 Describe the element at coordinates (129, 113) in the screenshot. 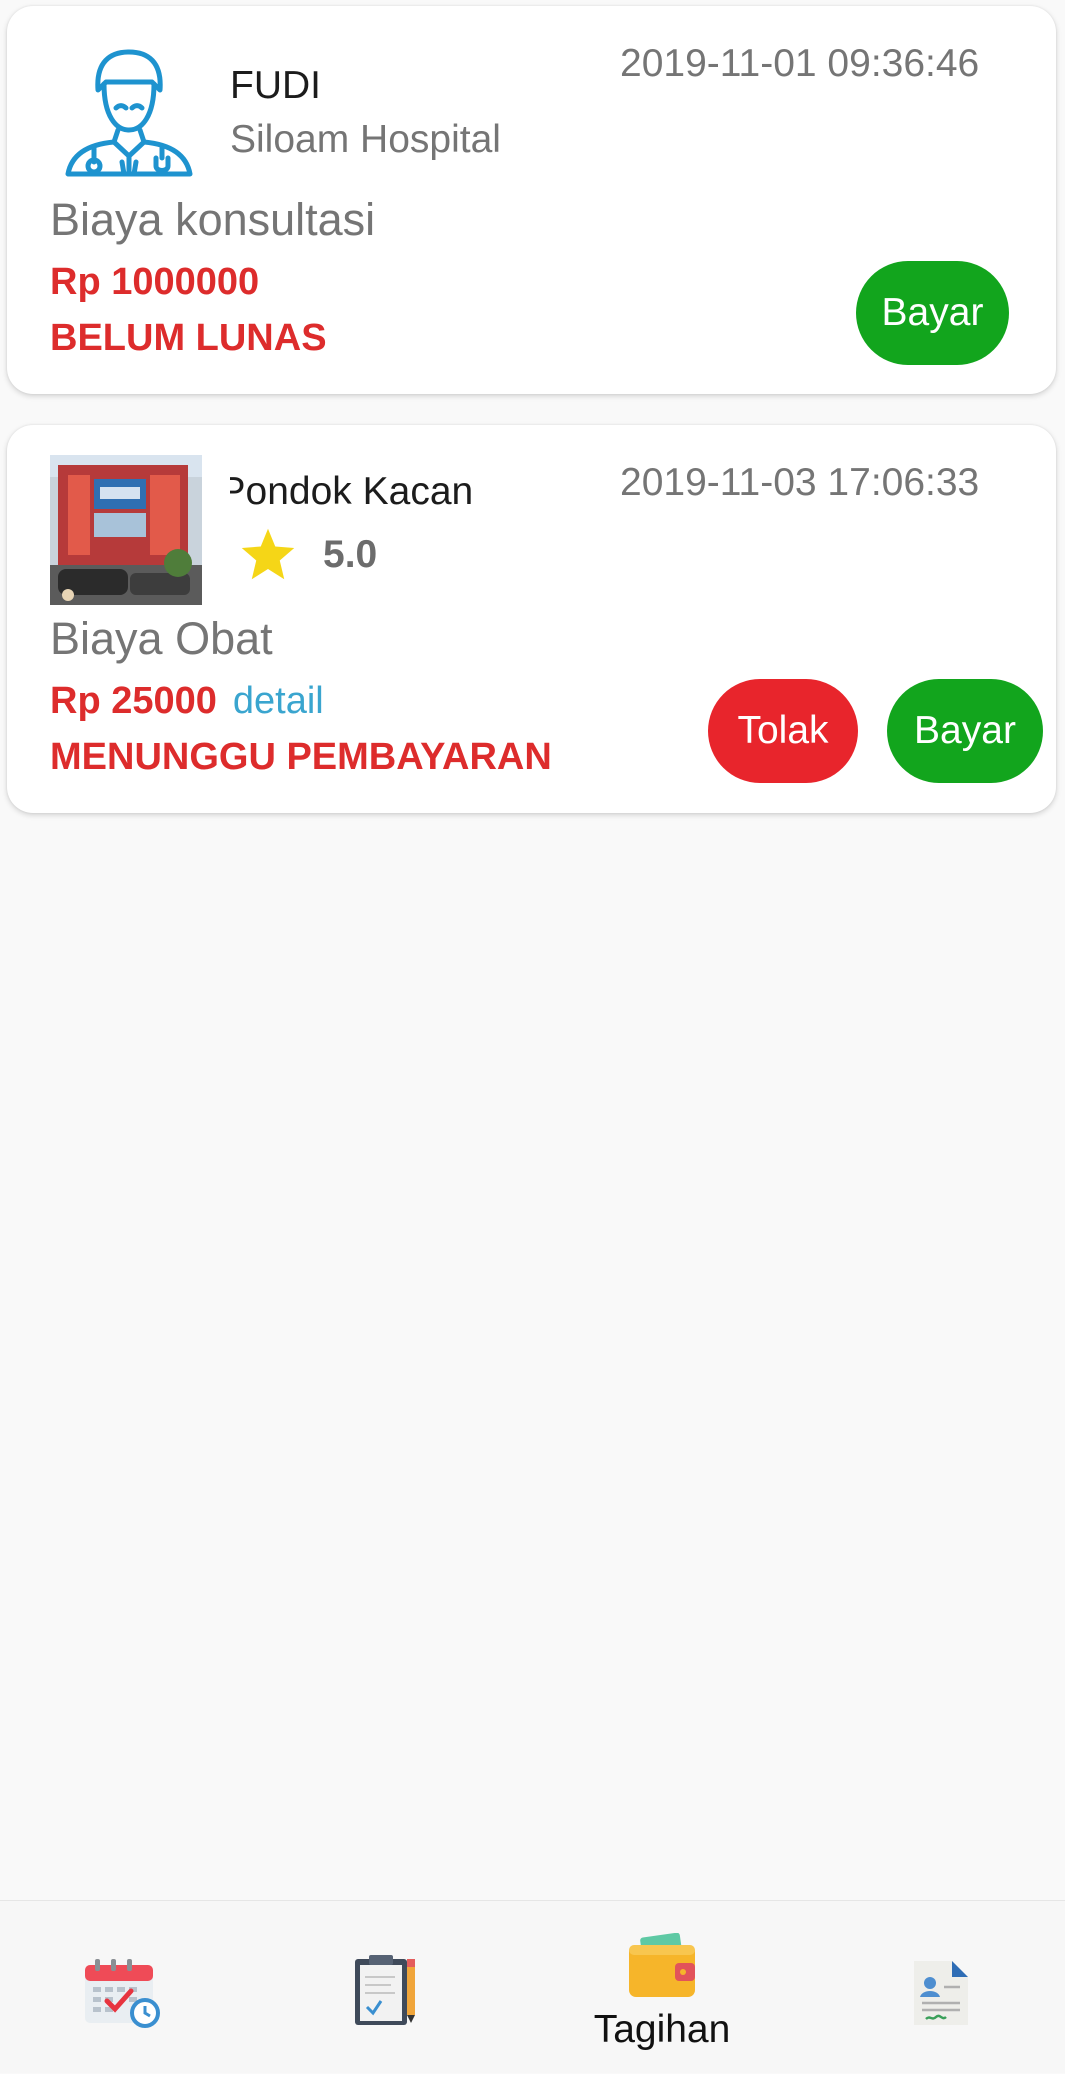

I see `doctor-icon` at that location.